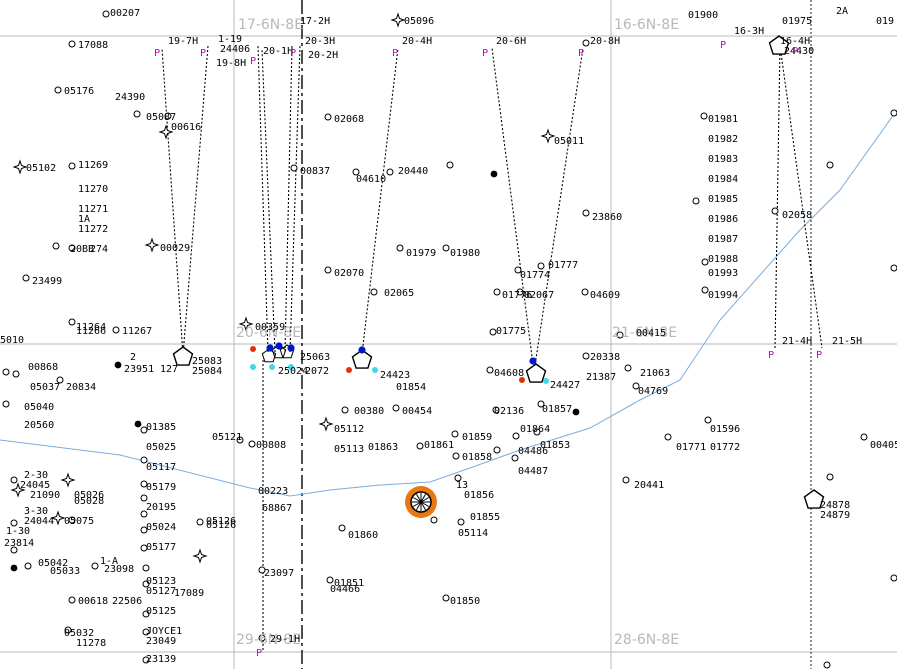 The image size is (897, 669). I want to click on well-label: 05096, so click(419, 21).